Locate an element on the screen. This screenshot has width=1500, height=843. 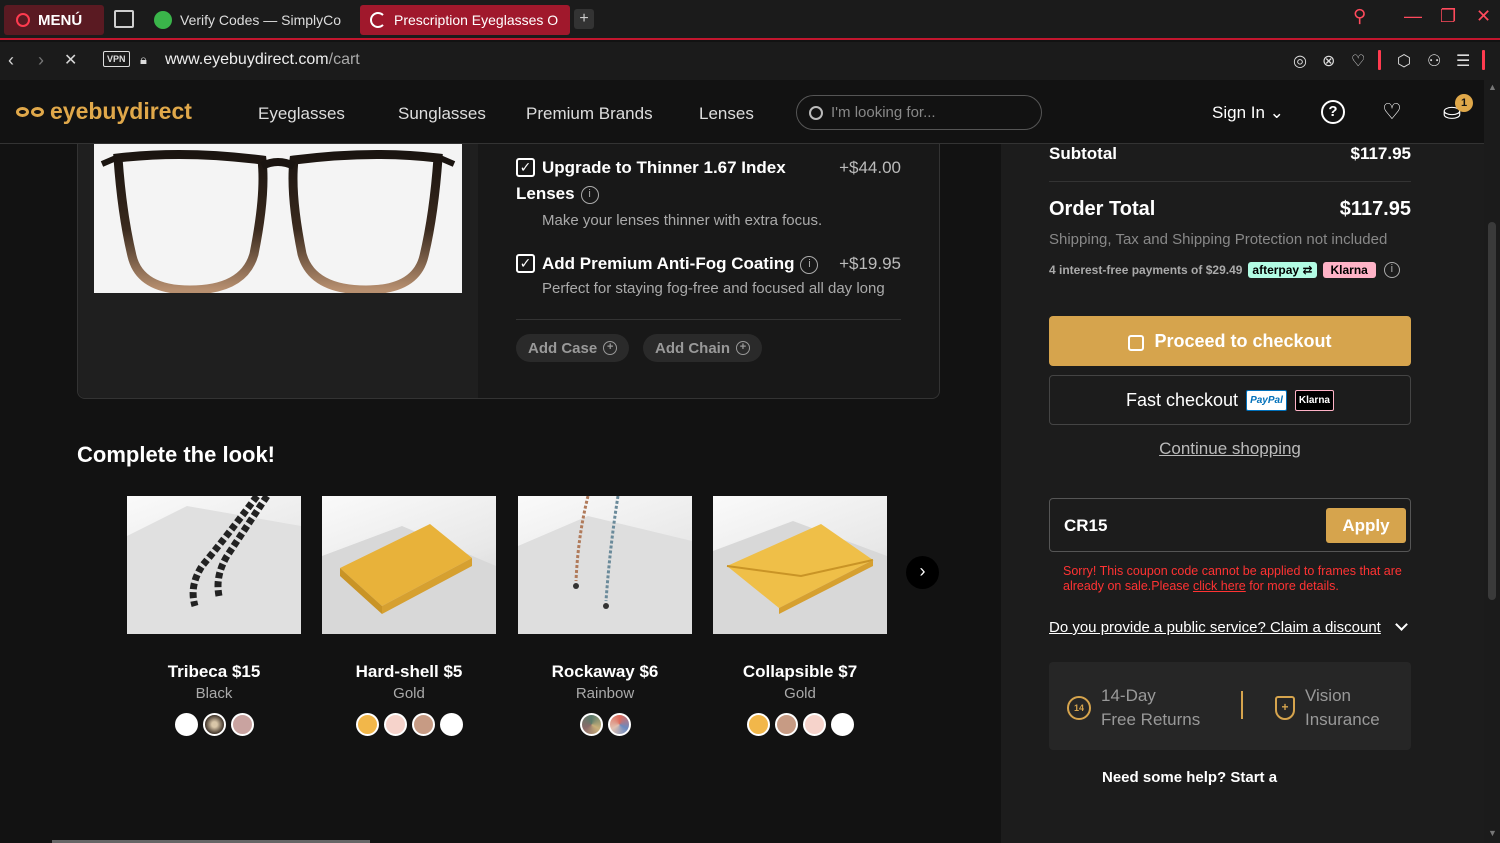
recommendation-rockaway: Rockaway $6 Rainbow is located at coordinates (605, 616).